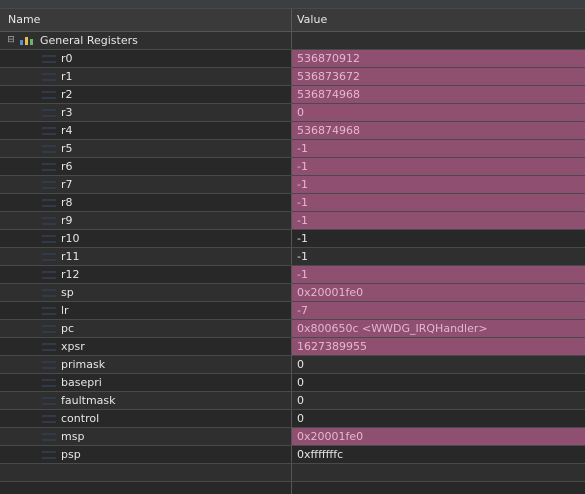  Describe the element at coordinates (438, 454) in the screenshot. I see `register-value: 0xfffffffc` at that location.